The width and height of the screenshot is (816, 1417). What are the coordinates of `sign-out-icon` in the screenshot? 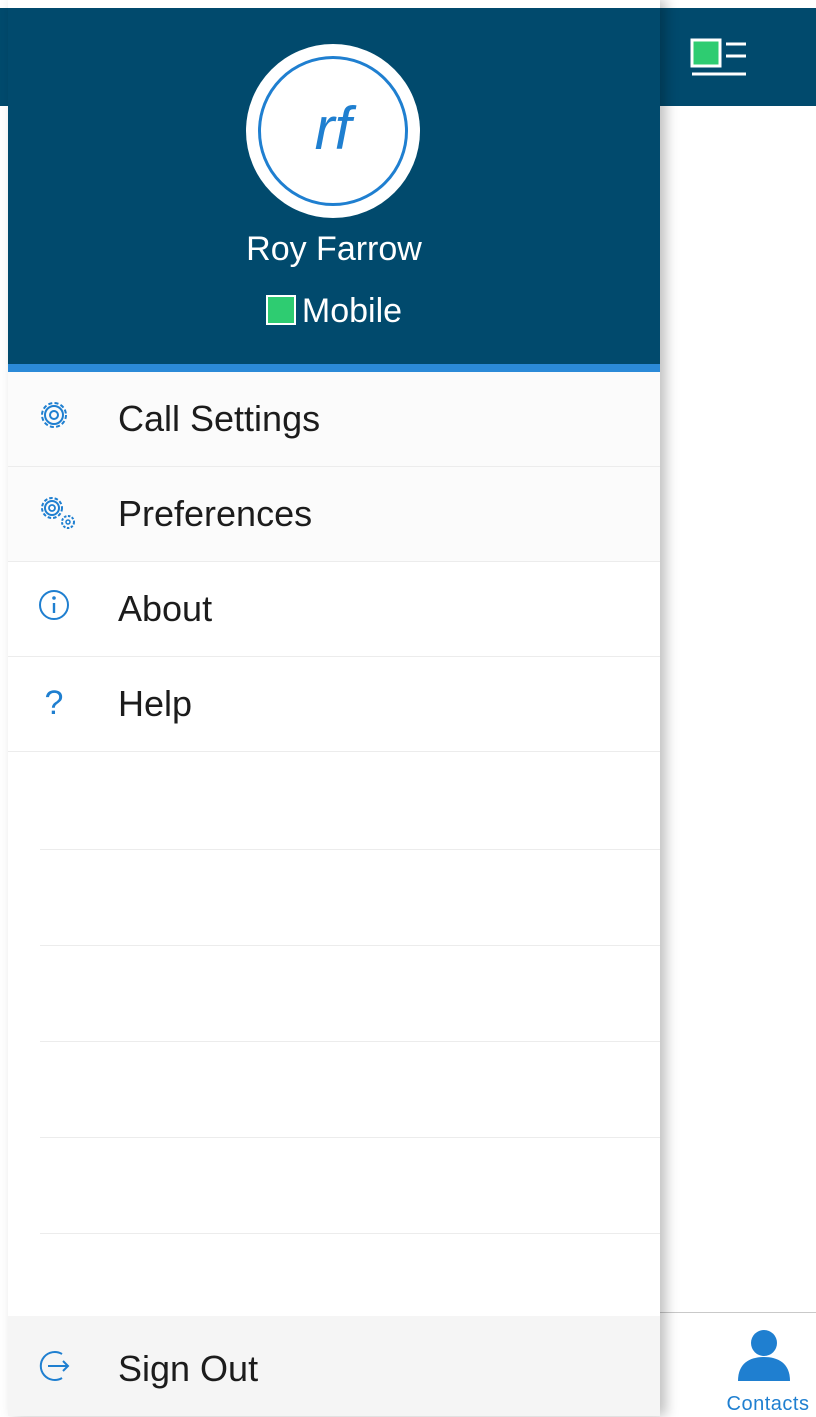 It's located at (54, 1366).